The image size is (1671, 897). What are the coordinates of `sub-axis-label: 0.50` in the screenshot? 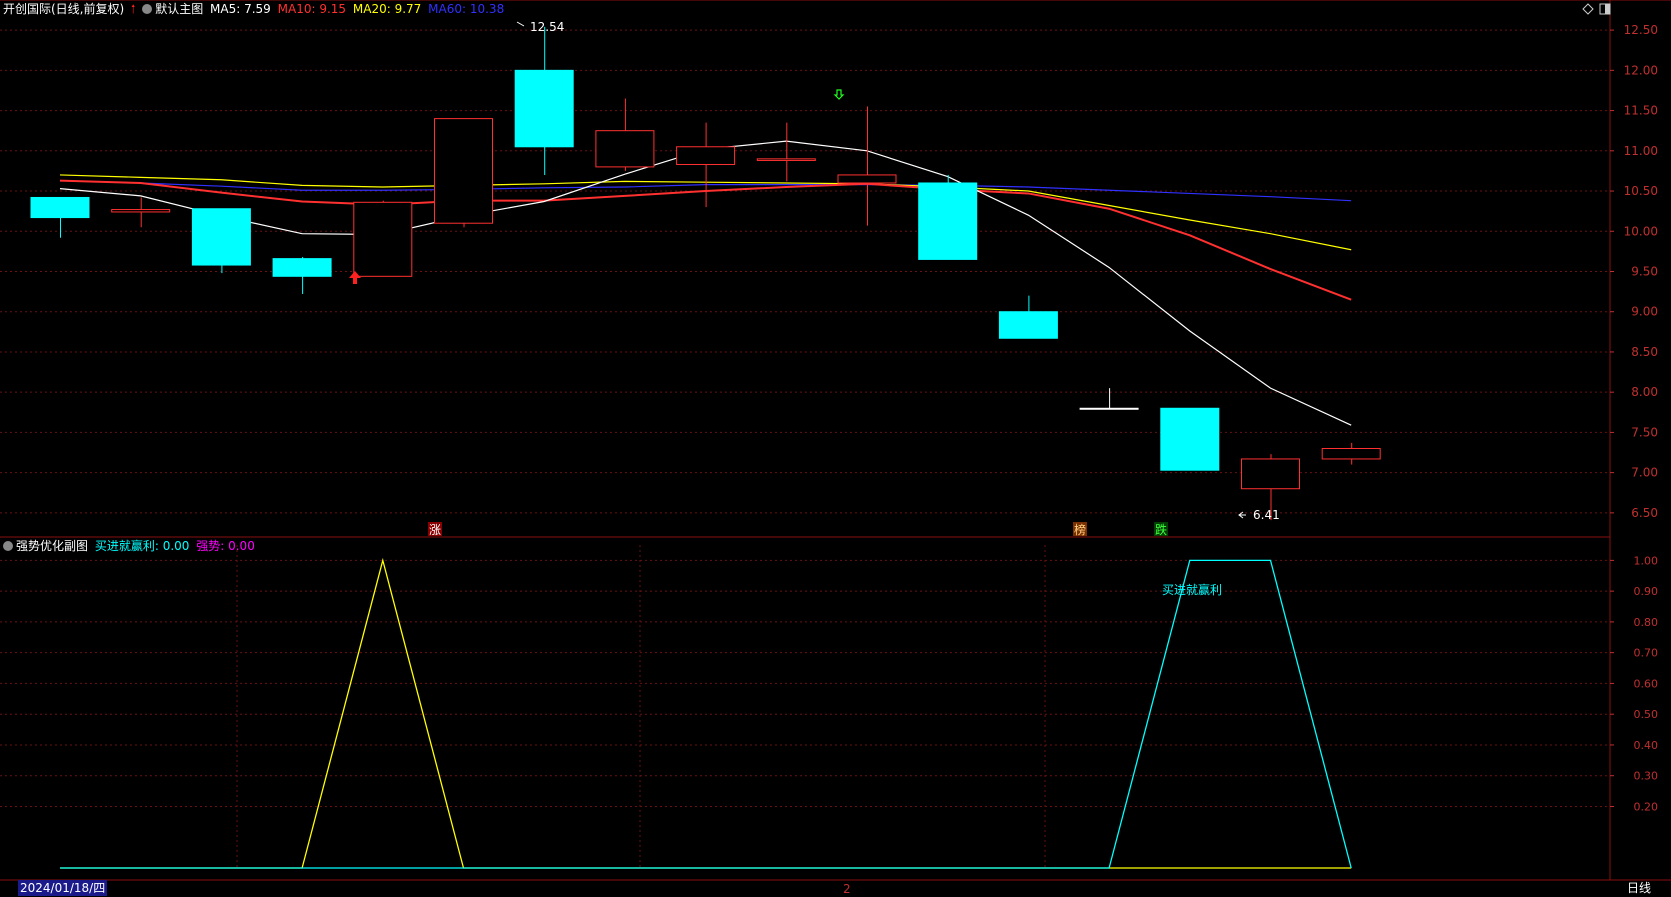 It's located at (1646, 714).